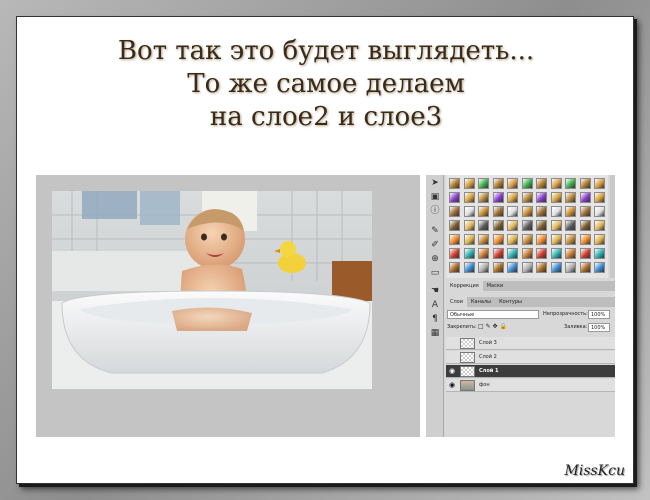 This screenshot has width=650, height=500. I want to click on ruler-icon: ¶, so click(435, 319).